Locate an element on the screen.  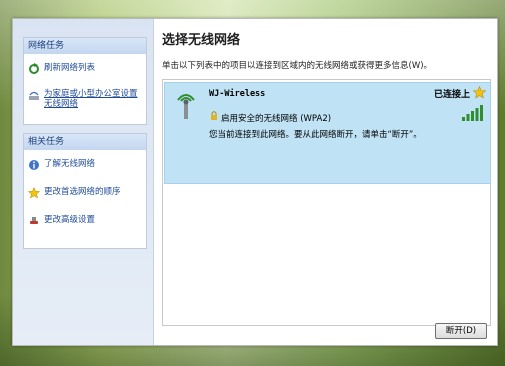
change-advanced-settings-link: 更改高级设置 is located at coordinates (85, 220).